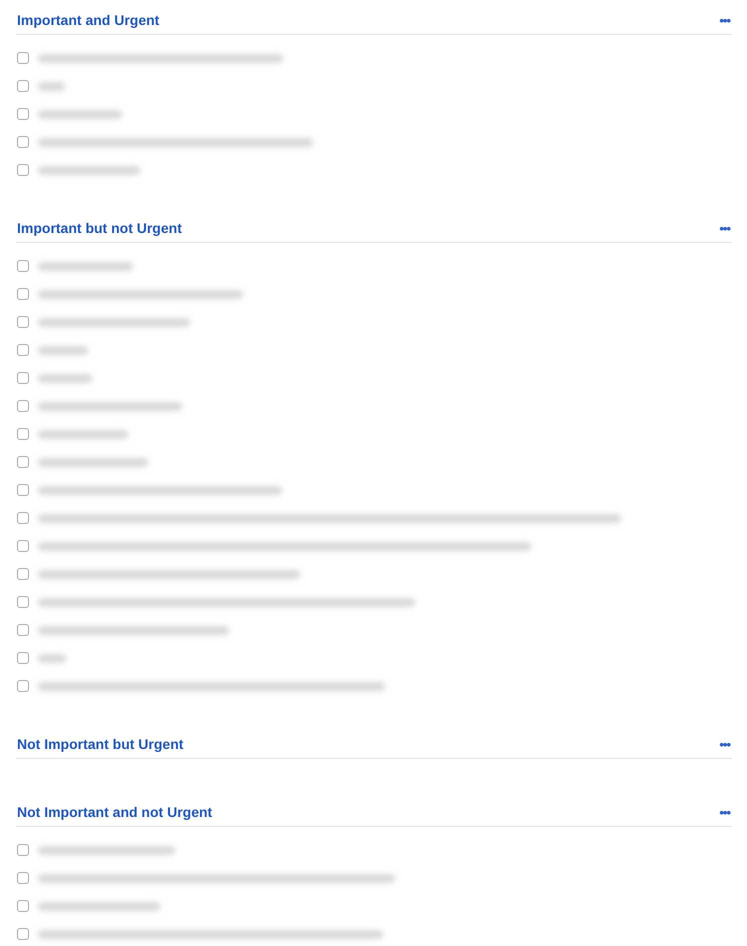  What do you see at coordinates (88, 20) in the screenshot?
I see `section-title: Important and Urgent` at bounding box center [88, 20].